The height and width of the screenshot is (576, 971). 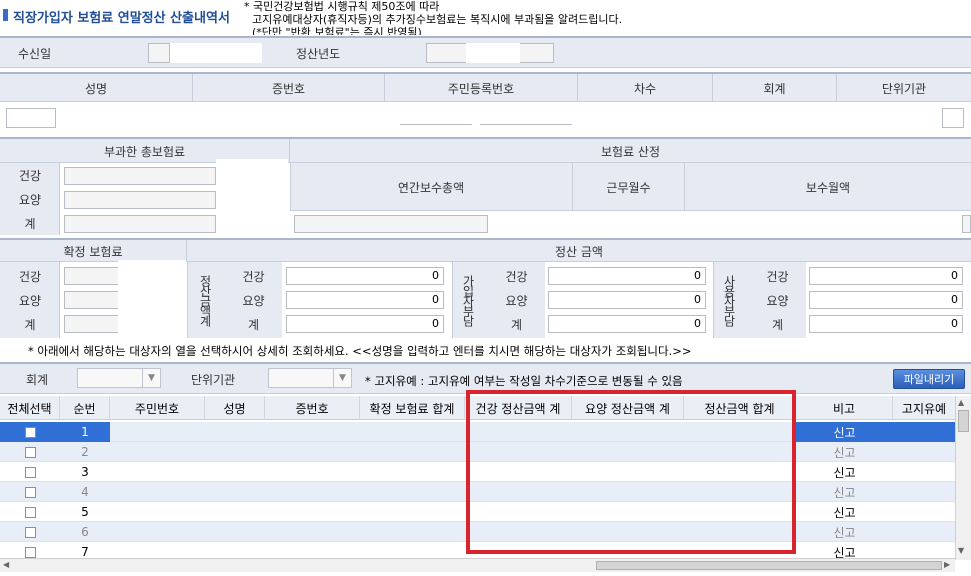 What do you see at coordinates (436, 124) in the screenshot?
I see `resident-no-front` at bounding box center [436, 124].